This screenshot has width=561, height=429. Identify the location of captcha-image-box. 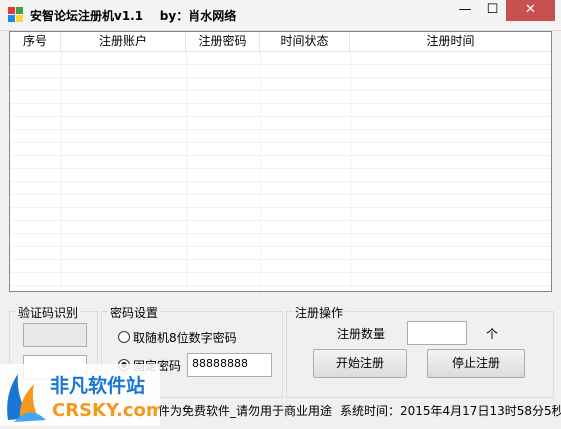
(55, 335).